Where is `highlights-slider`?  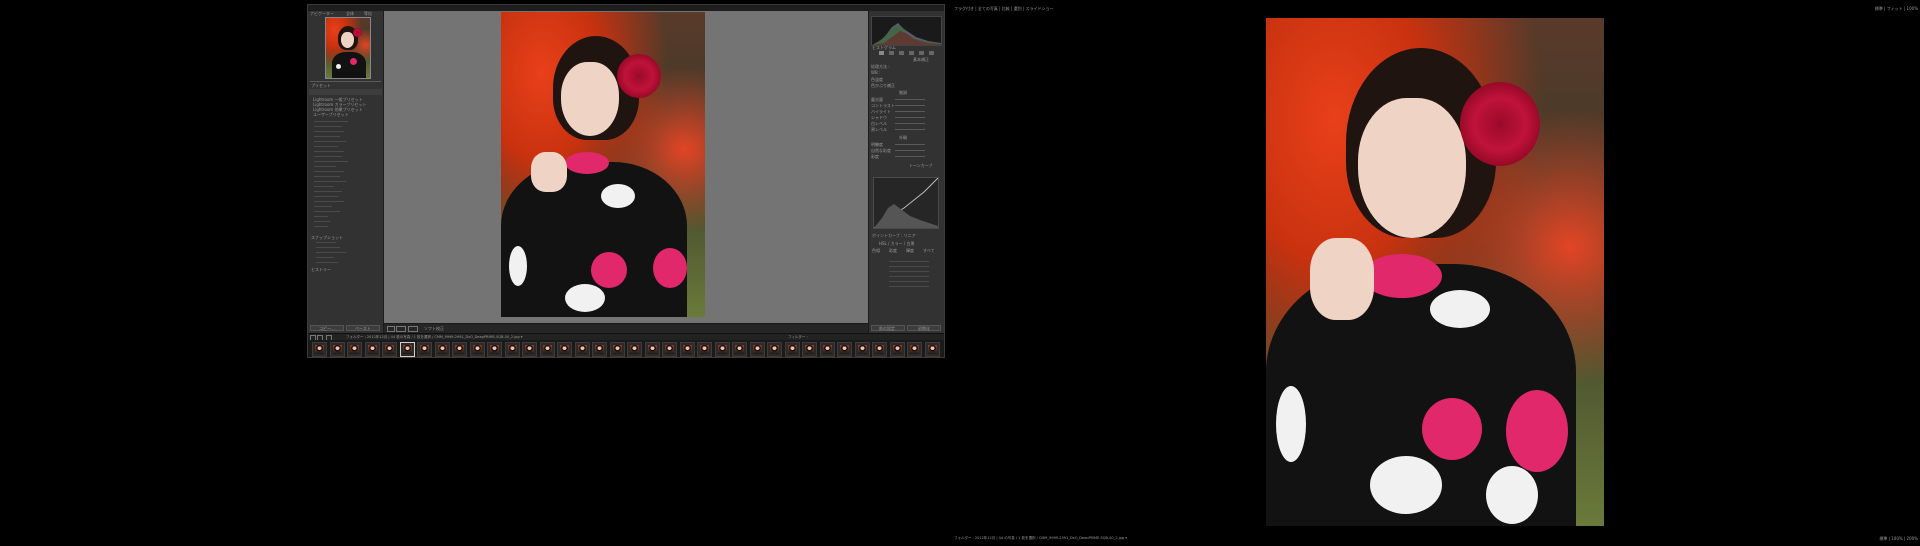
highlights-slider is located at coordinates (910, 111).